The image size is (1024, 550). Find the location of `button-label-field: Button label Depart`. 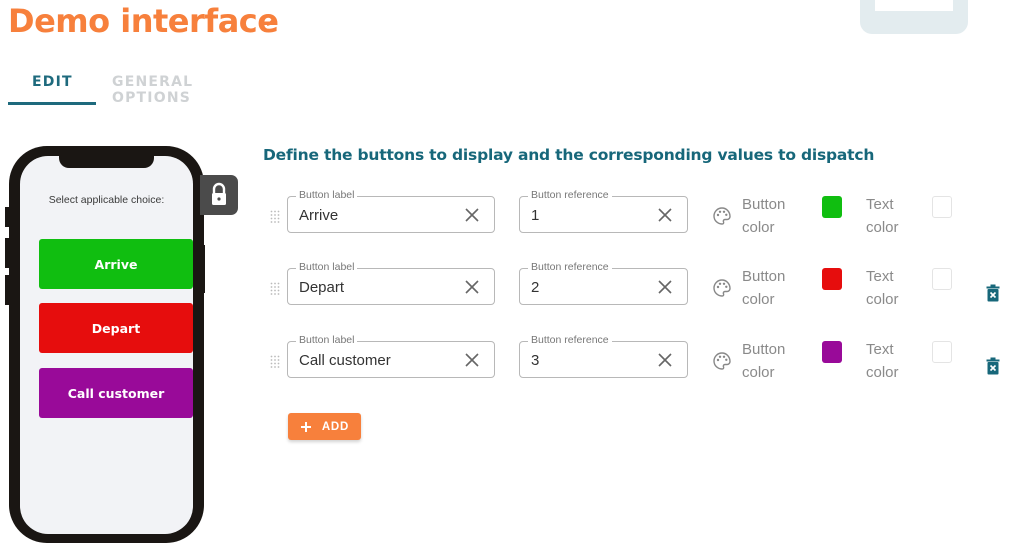

button-label-field: Button label Depart is located at coordinates (391, 283).